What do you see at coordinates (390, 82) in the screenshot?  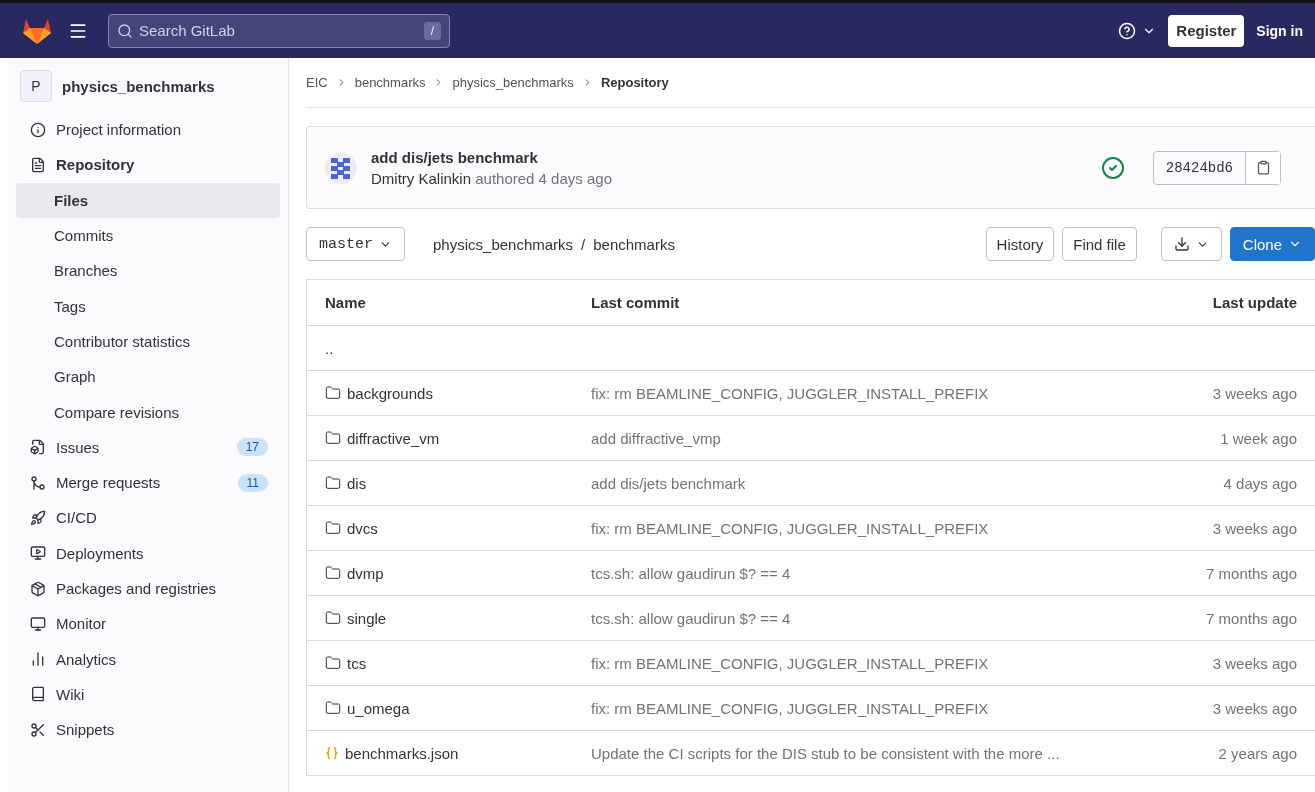 I see `breadcrumb-link: benchmarks` at bounding box center [390, 82].